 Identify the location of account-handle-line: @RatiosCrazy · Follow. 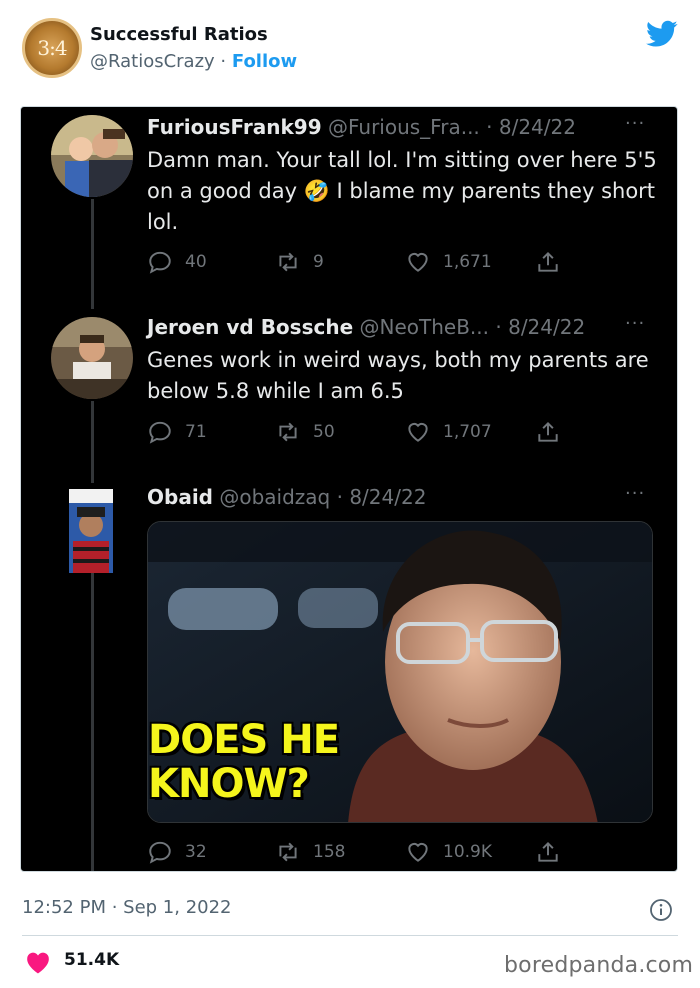
(193, 61).